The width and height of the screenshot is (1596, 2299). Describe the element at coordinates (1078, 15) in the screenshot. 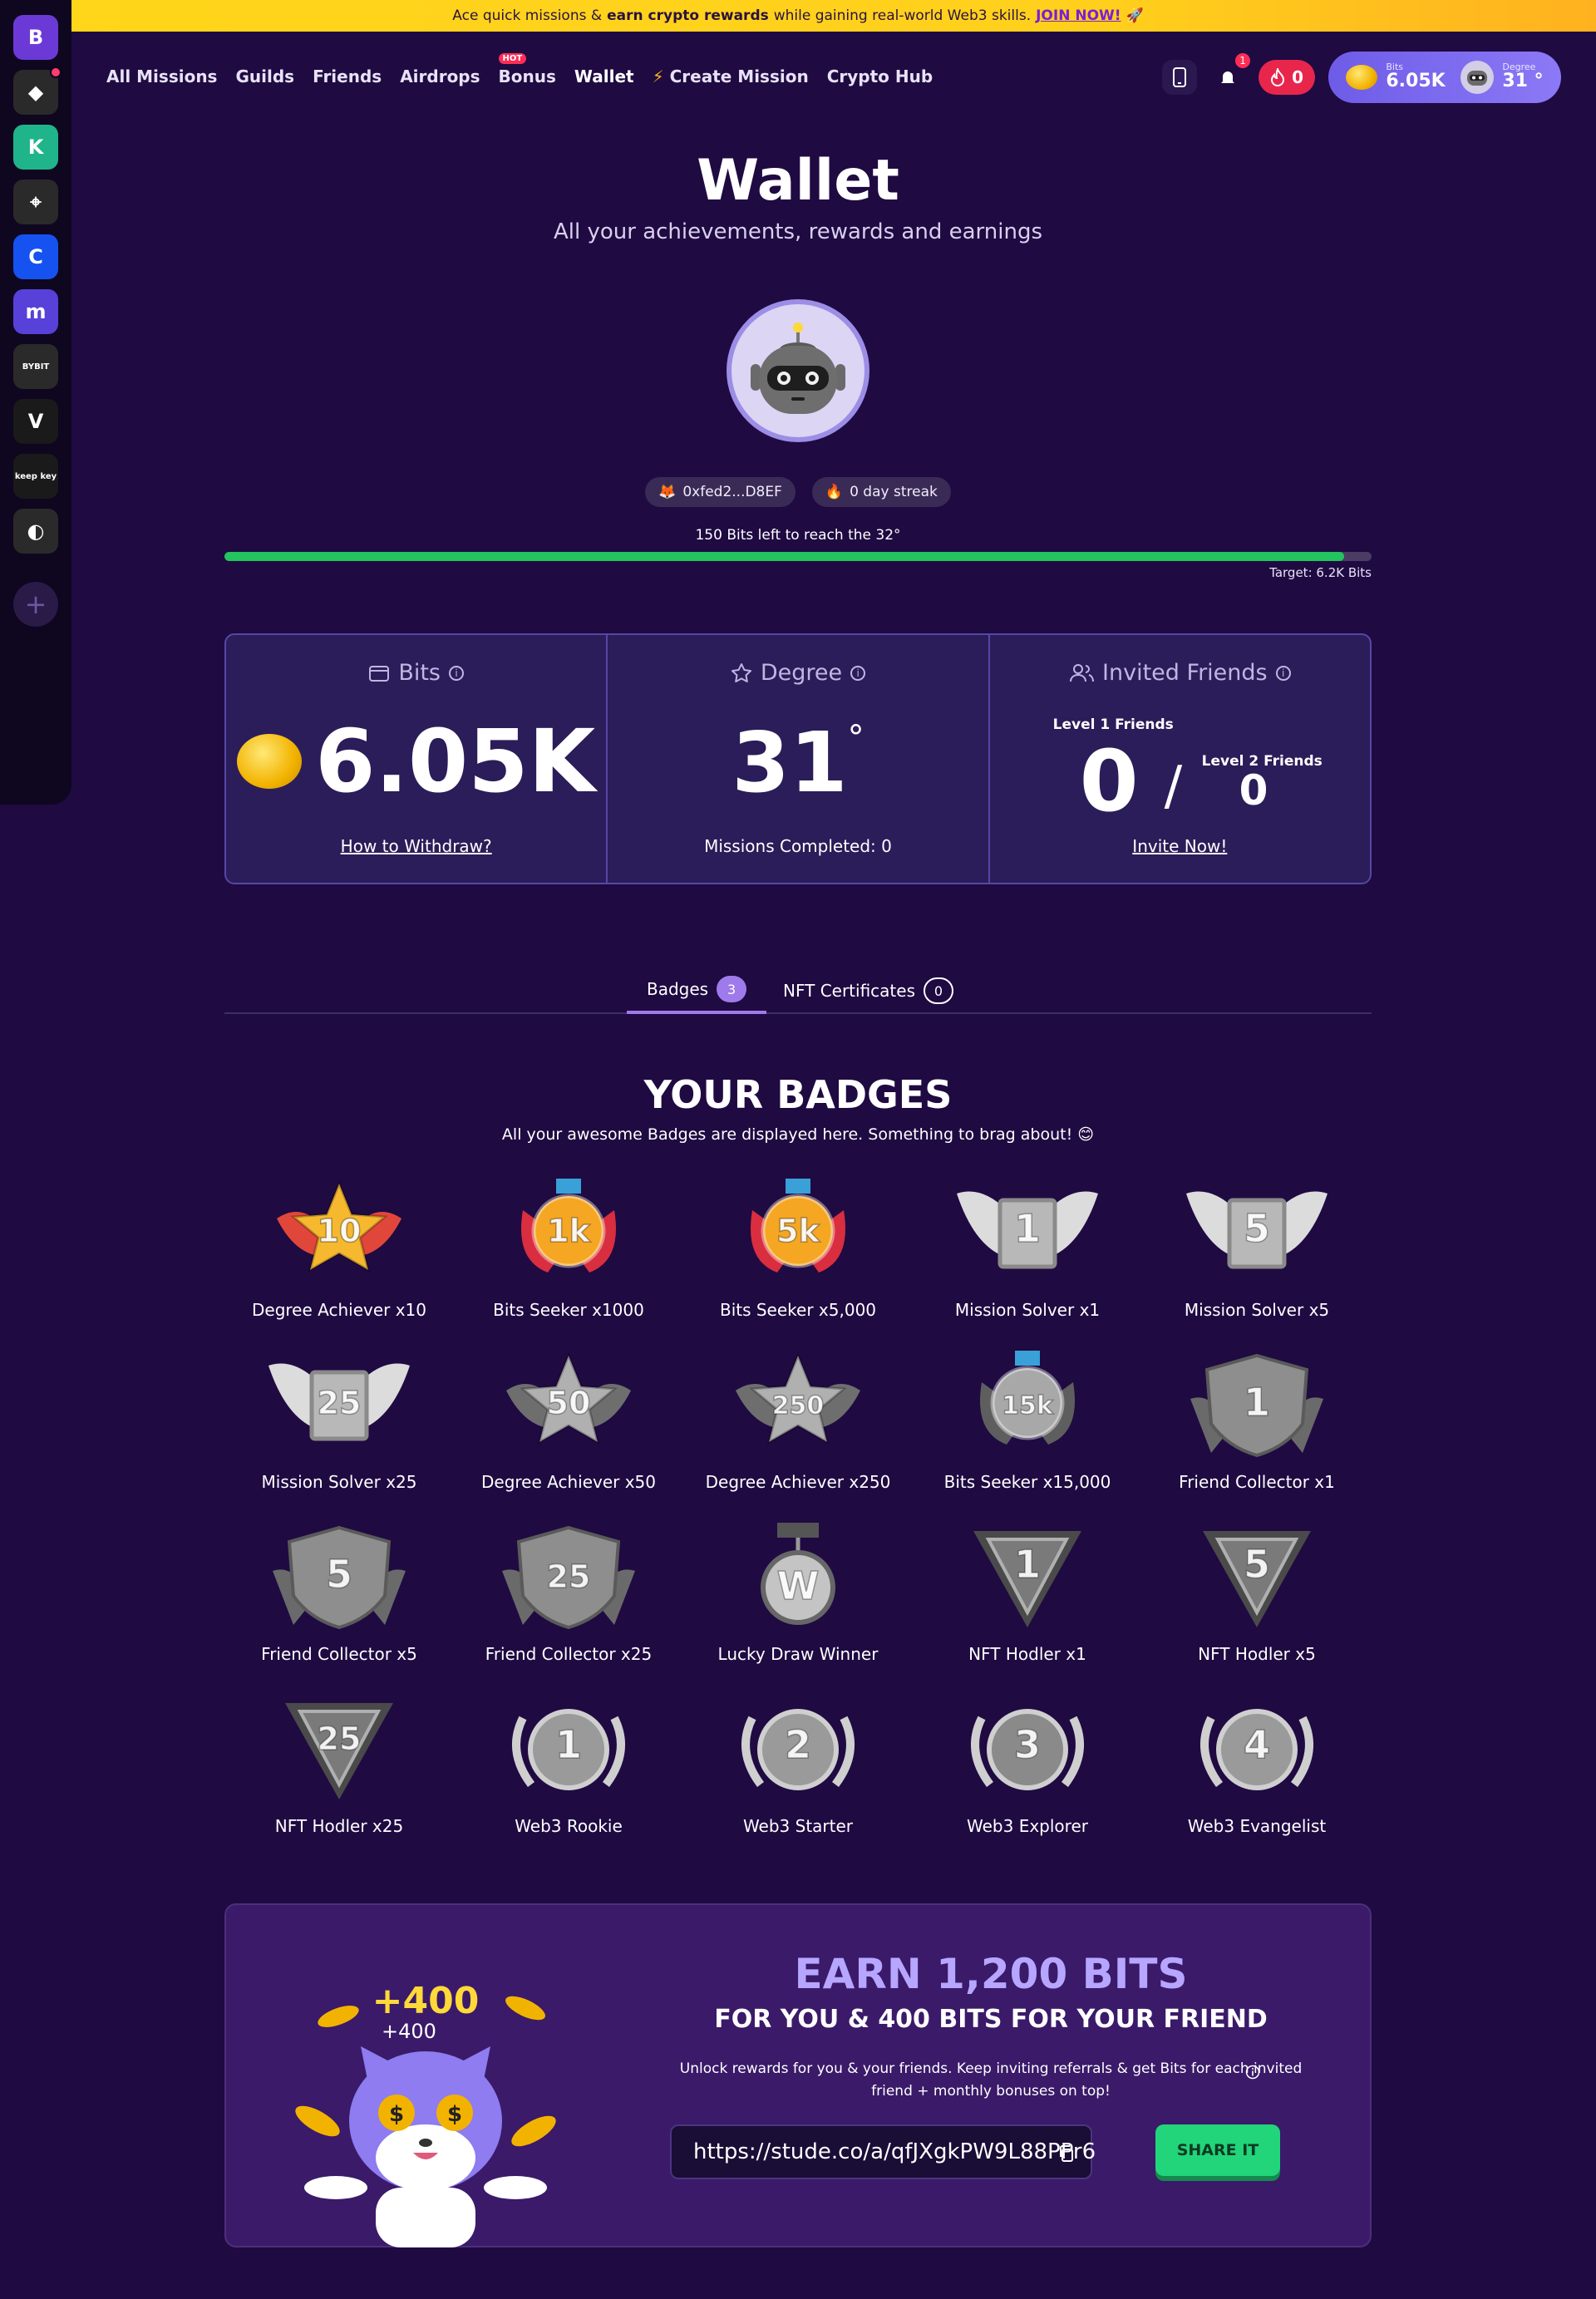

I see `join-now-link: JOIN NOW!` at that location.